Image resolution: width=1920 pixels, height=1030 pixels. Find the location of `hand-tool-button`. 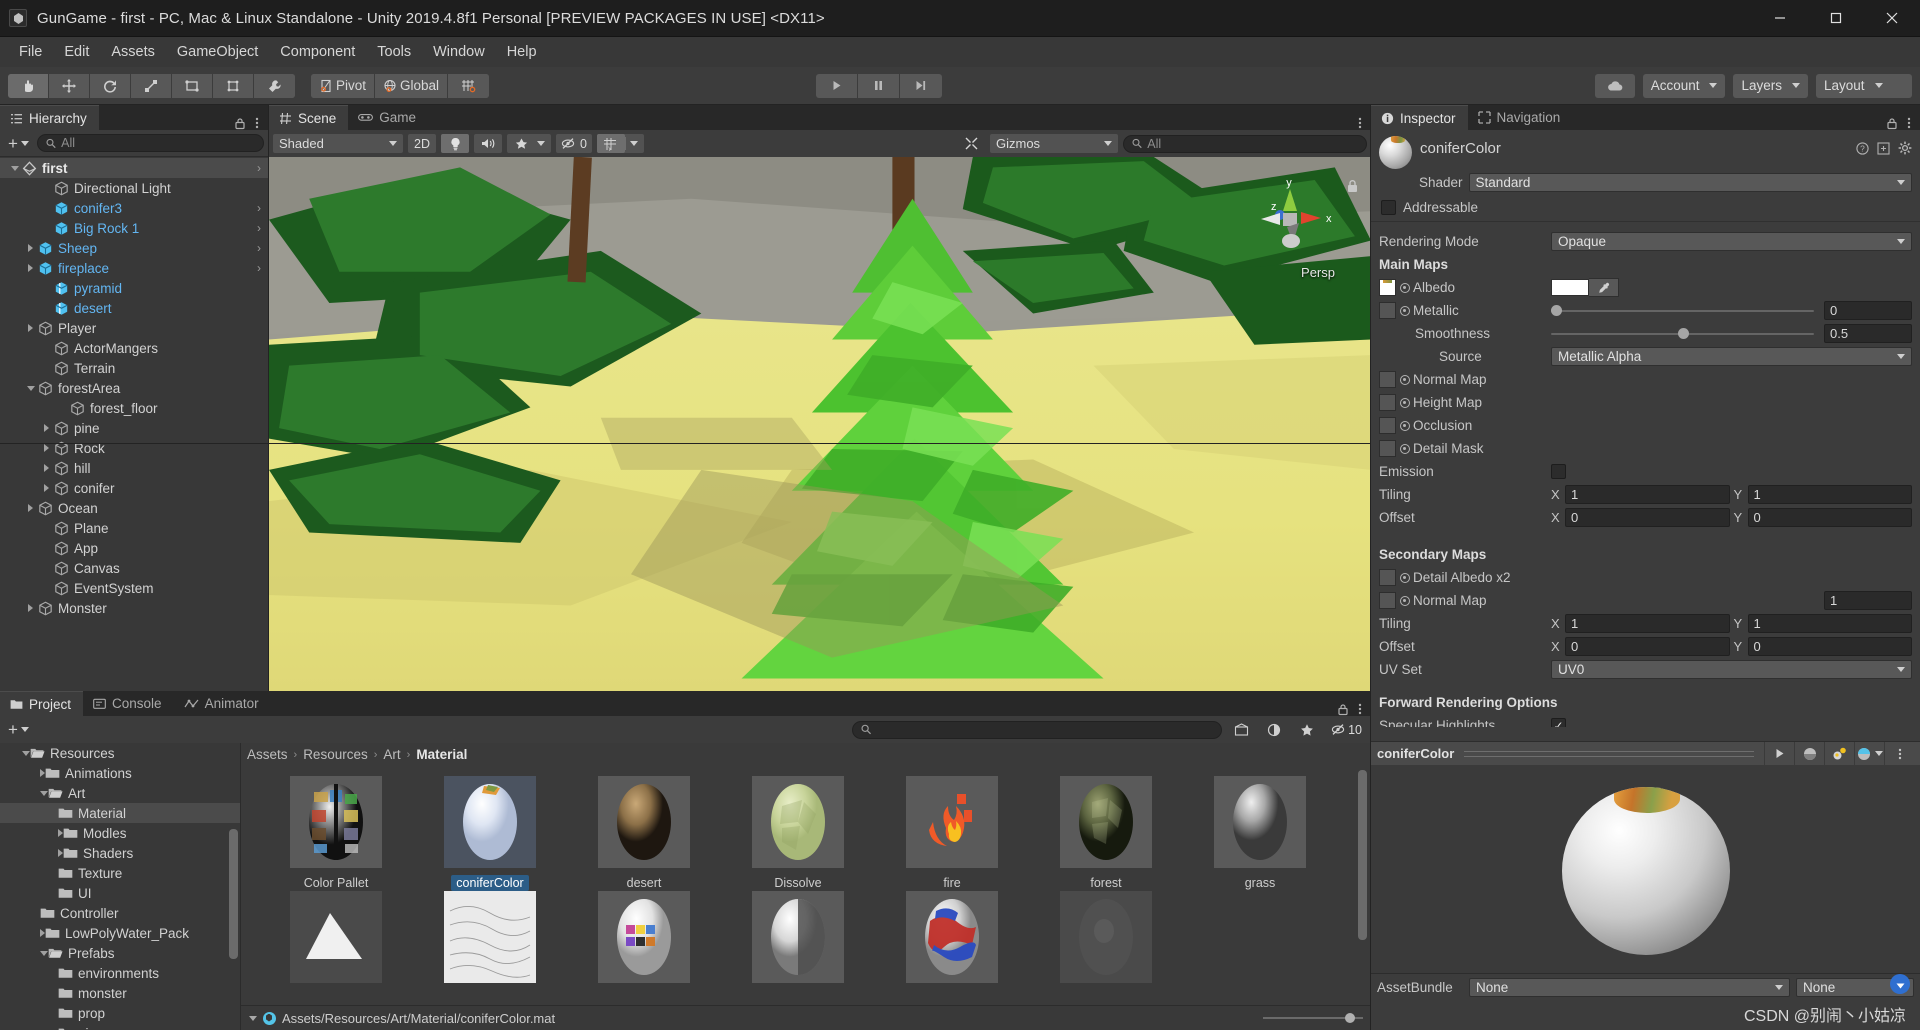

hand-tool-button is located at coordinates (28, 85).